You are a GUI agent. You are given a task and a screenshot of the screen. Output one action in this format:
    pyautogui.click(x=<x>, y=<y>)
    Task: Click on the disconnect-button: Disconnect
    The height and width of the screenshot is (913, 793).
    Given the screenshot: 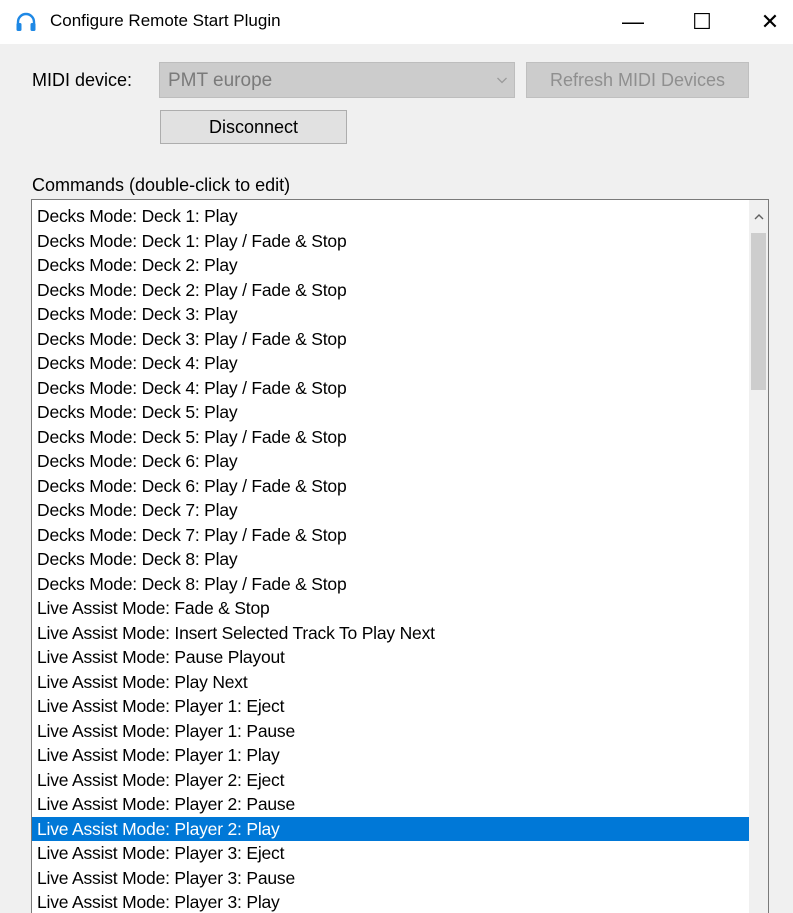 What is the action you would take?
    pyautogui.click(x=253, y=127)
    